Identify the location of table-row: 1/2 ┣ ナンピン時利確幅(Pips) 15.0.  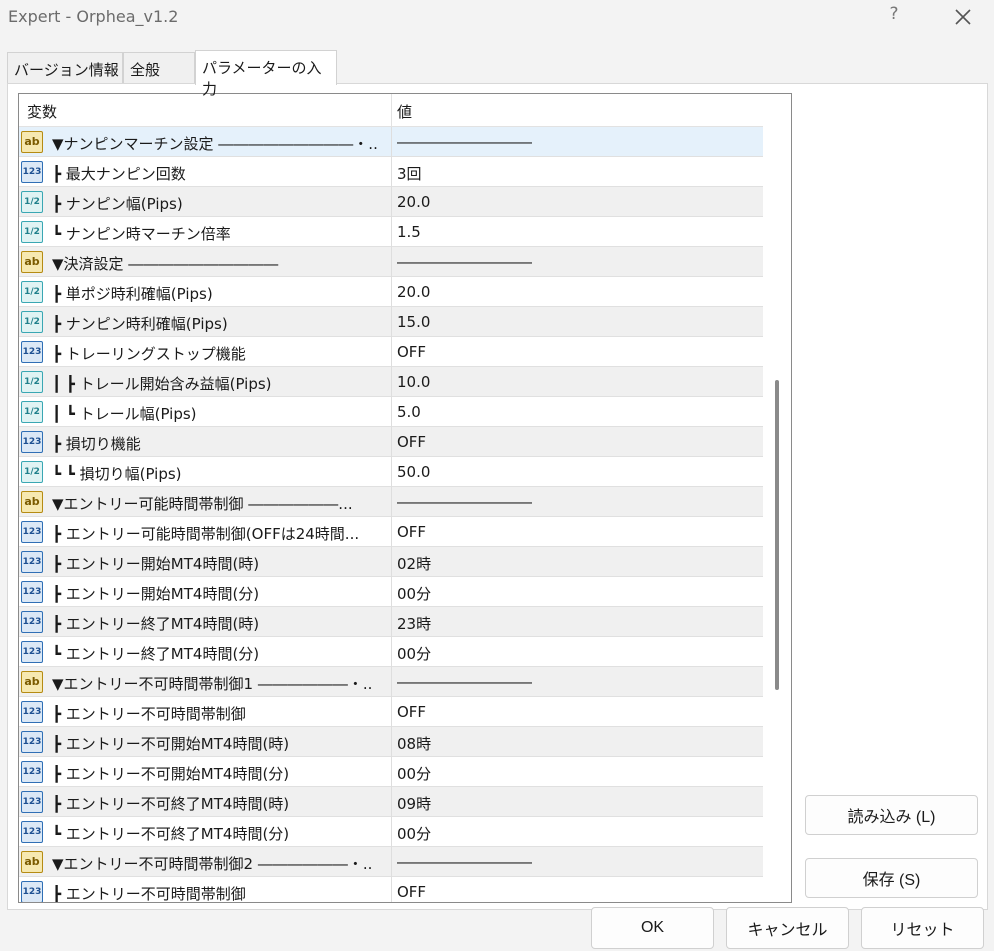
(391, 322).